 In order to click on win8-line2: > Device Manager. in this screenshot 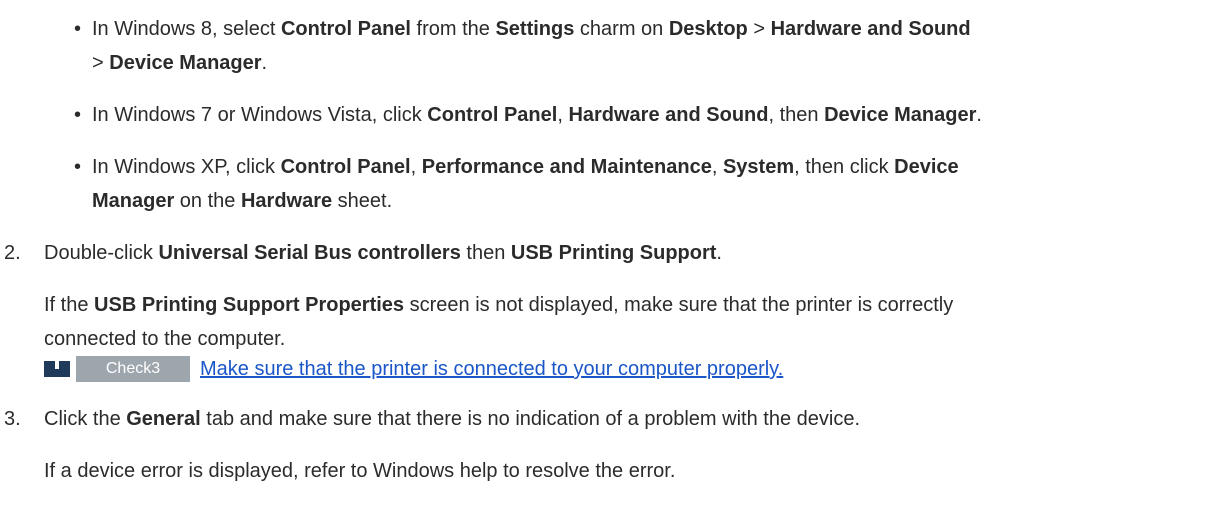, I will do `click(179, 63)`.